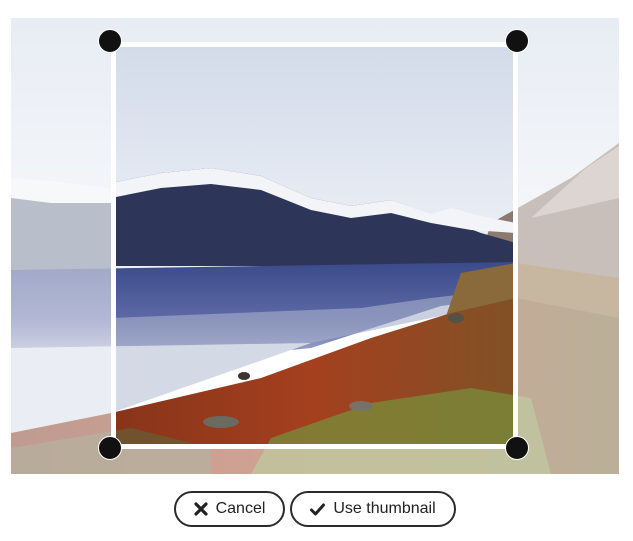 This screenshot has width=633, height=541. I want to click on cancel-button-label: Cancel, so click(240, 508).